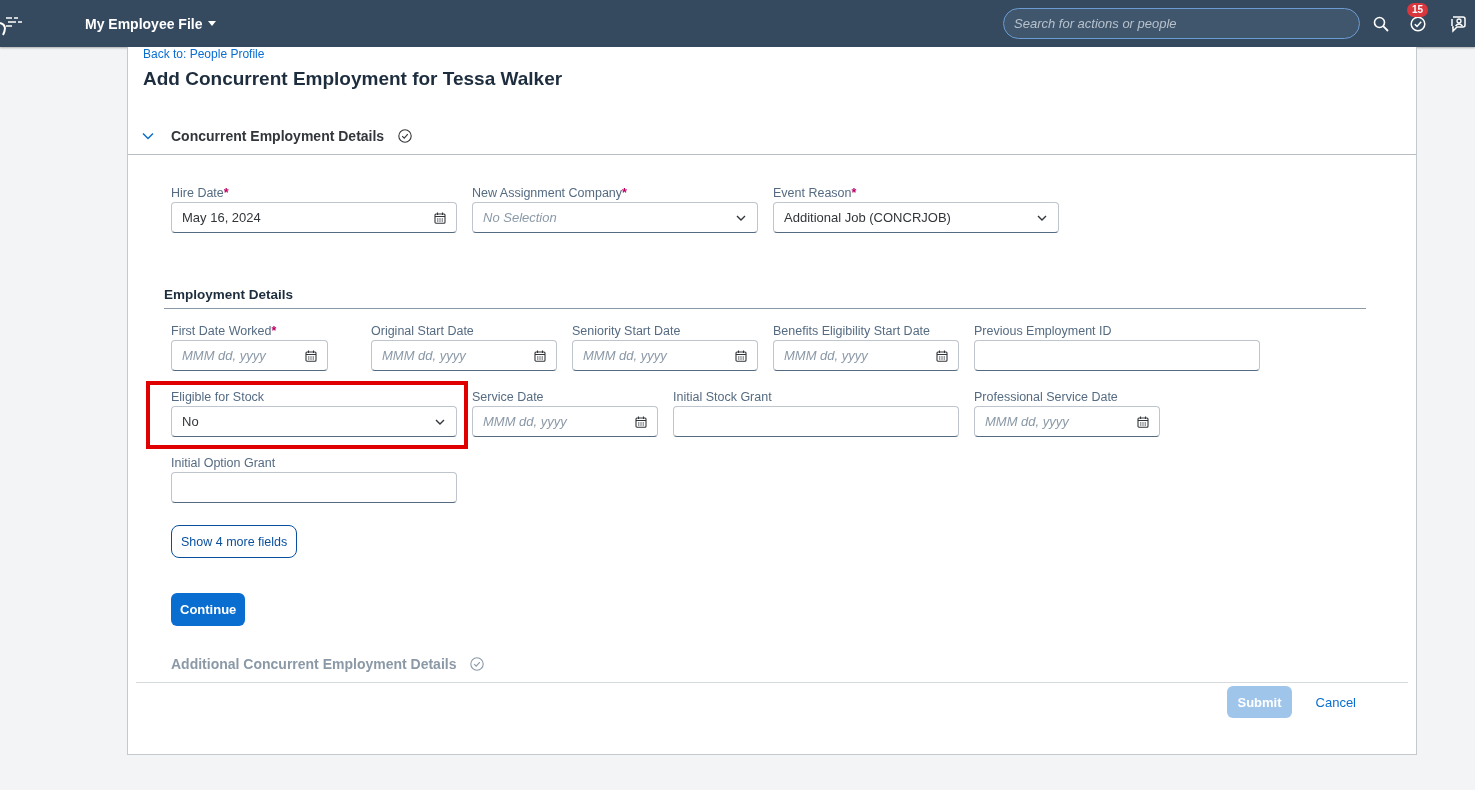 The image size is (1475, 790). I want to click on dropdown-field: Additional Job (CONCRJOB), so click(916, 217).